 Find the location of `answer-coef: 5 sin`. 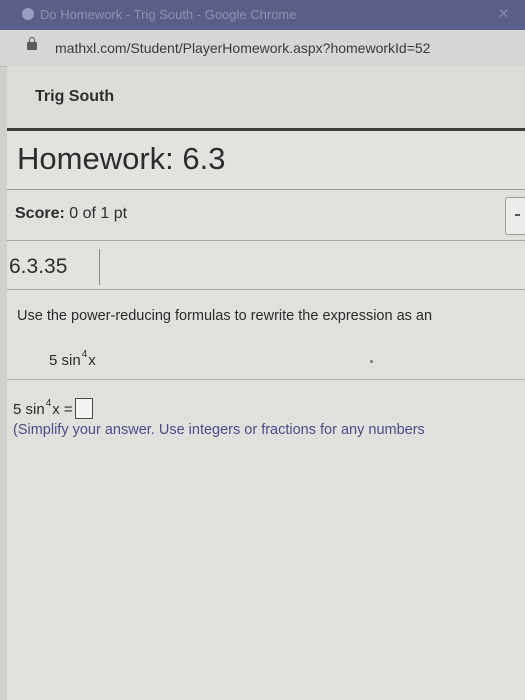

answer-coef: 5 sin is located at coordinates (29, 409).